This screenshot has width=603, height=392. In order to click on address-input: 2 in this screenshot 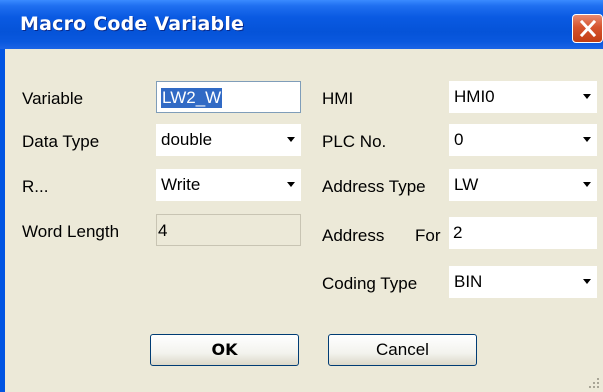, I will do `click(523, 233)`.